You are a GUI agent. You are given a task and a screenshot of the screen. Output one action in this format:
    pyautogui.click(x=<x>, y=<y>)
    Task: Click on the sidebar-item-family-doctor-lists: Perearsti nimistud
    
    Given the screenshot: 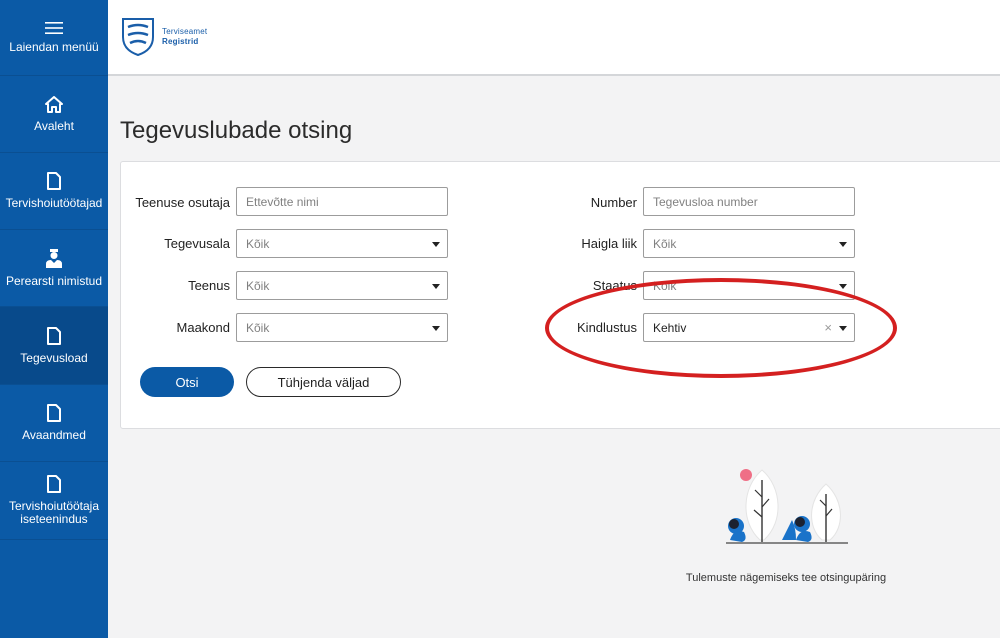 What is the action you would take?
    pyautogui.click(x=54, y=268)
    